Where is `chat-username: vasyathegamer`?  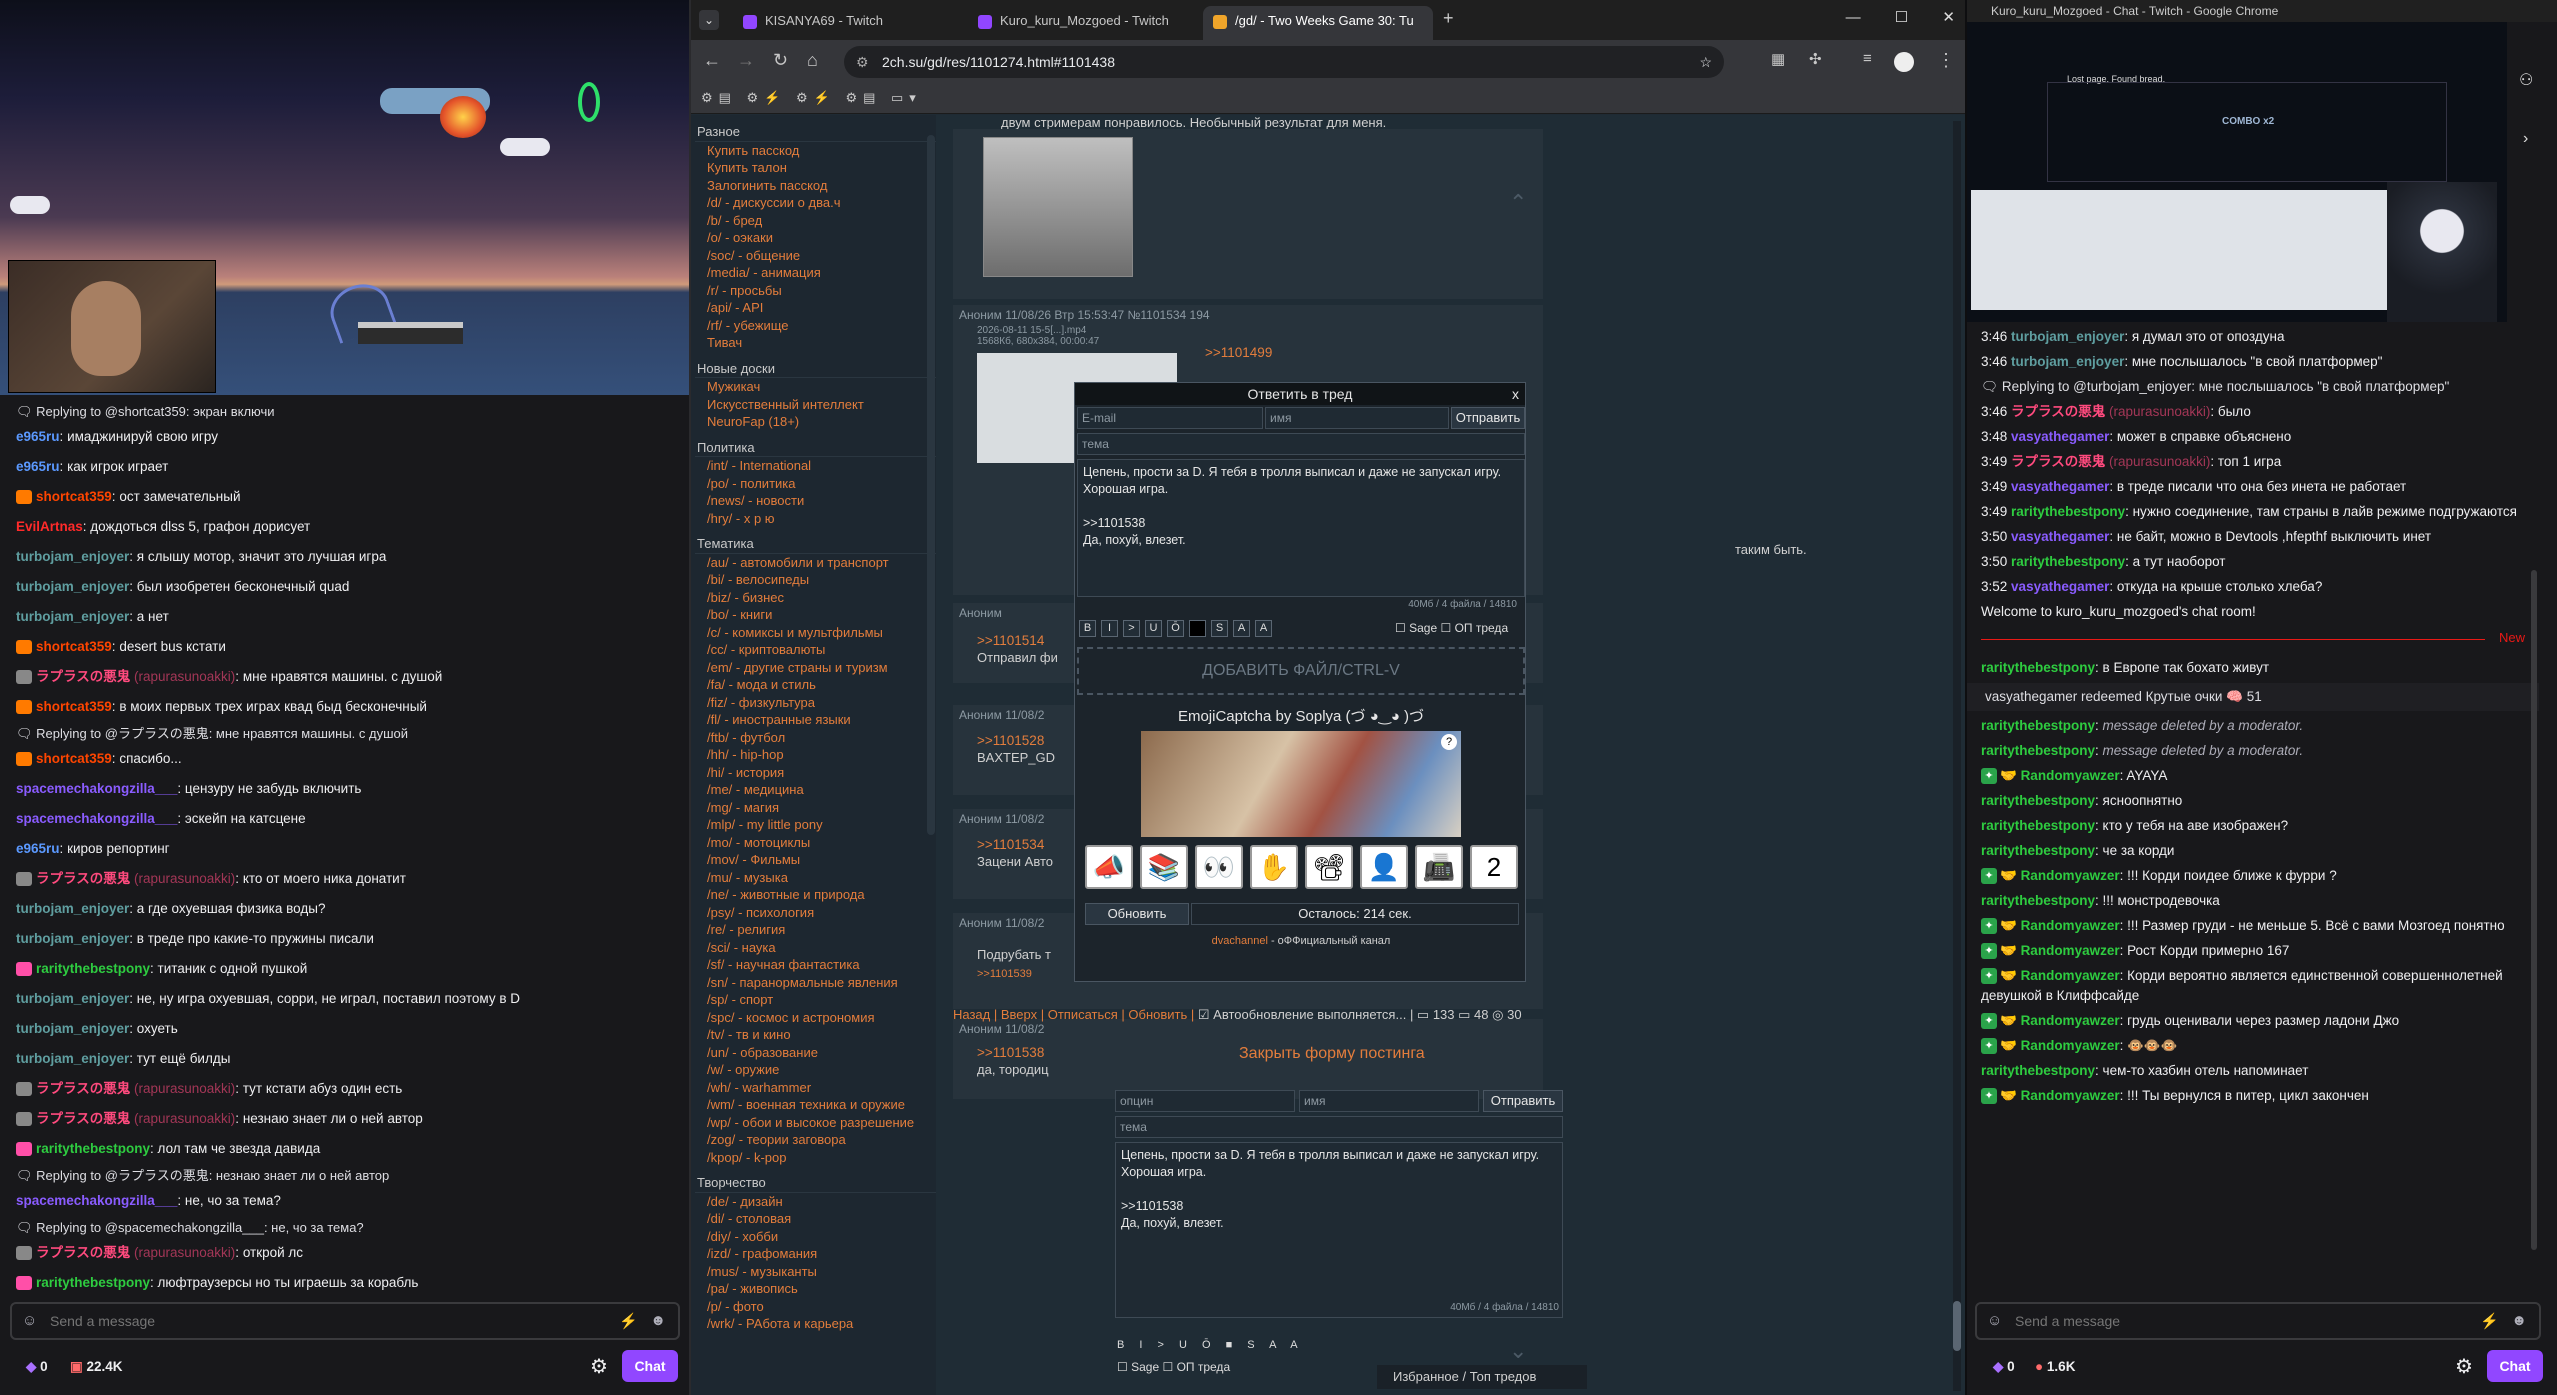 chat-username: vasyathegamer is located at coordinates (2060, 586).